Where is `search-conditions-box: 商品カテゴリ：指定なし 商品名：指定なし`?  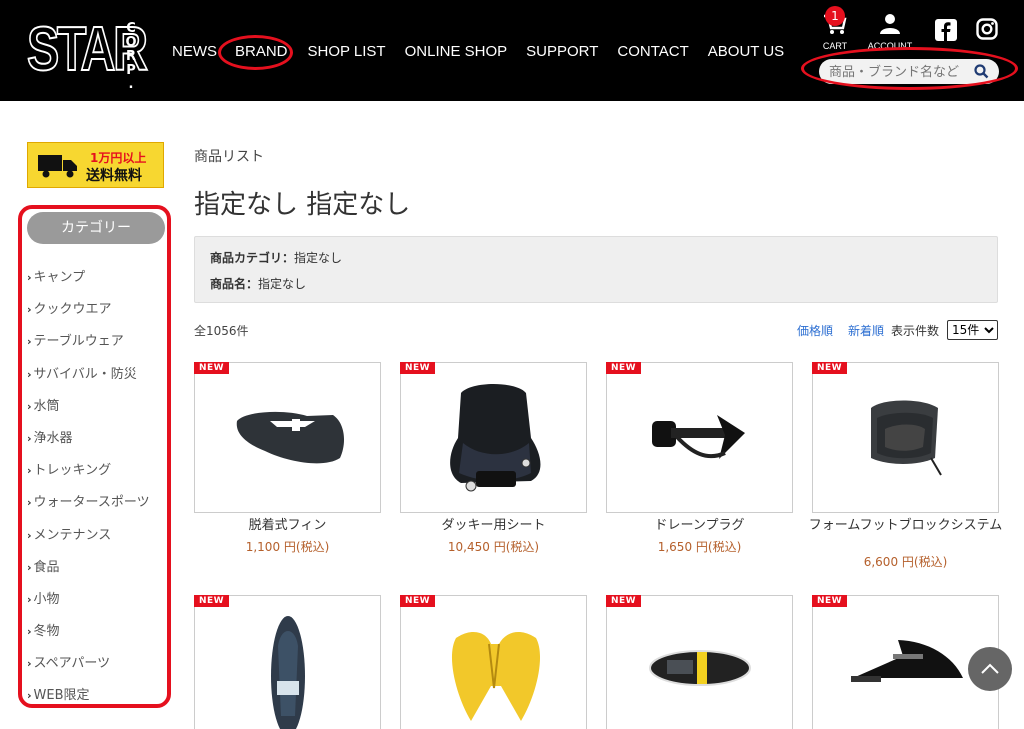
search-conditions-box: 商品カテゴリ：指定なし 商品名：指定なし is located at coordinates (596, 269).